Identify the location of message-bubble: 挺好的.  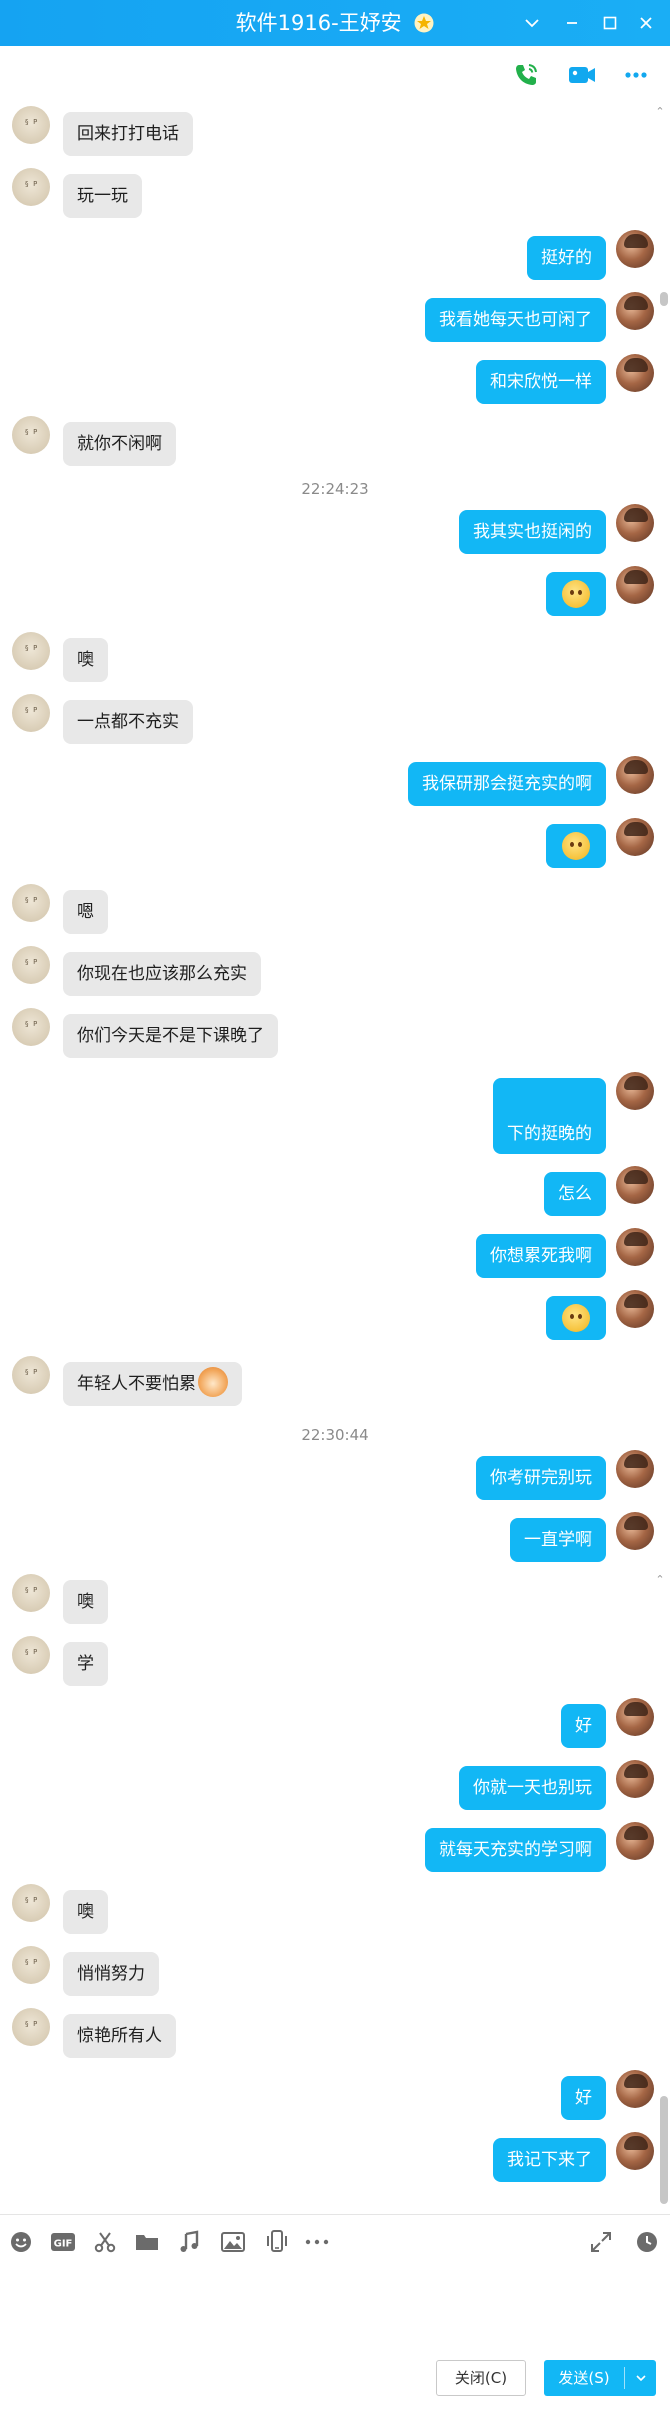
(566, 258).